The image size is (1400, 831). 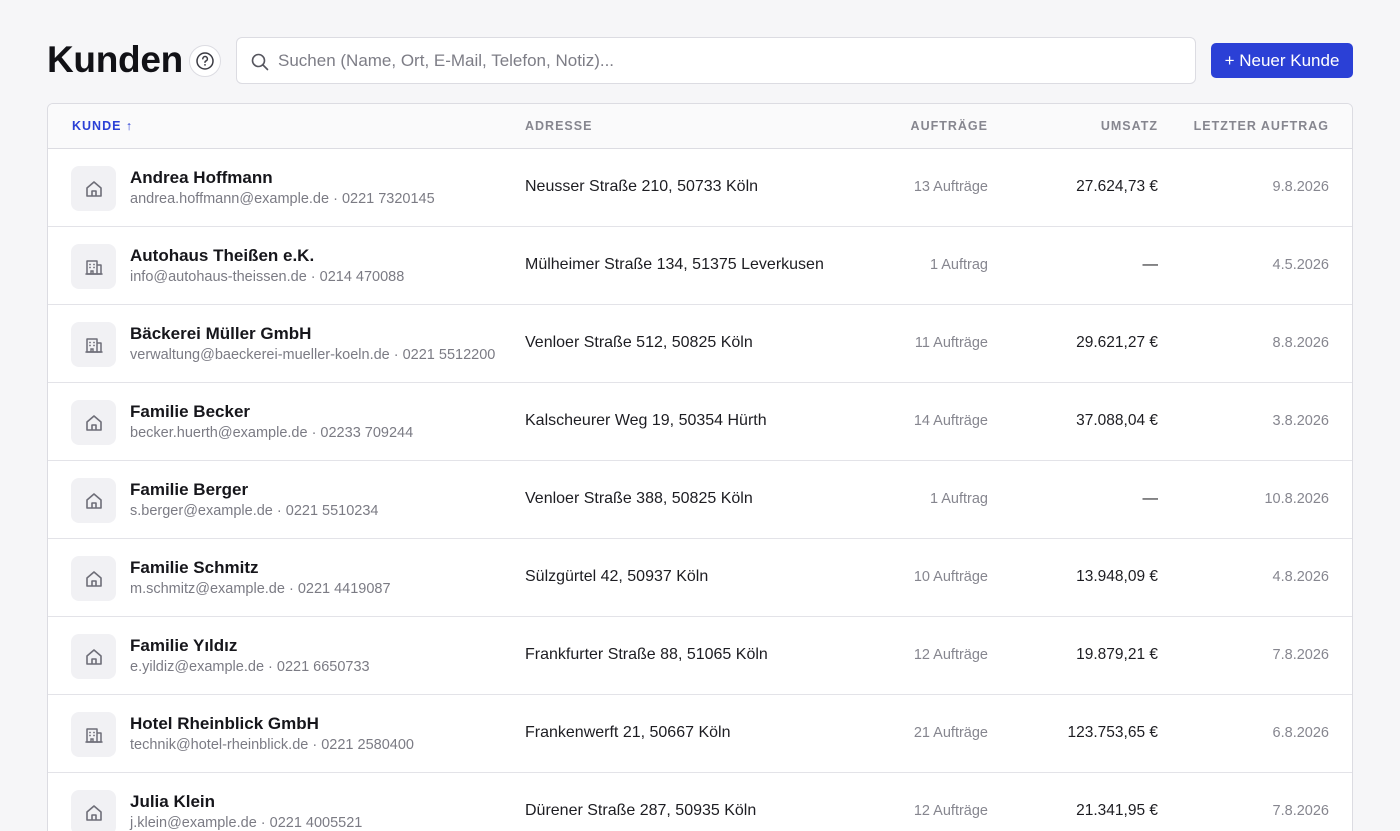 What do you see at coordinates (558, 126) in the screenshot?
I see `column-header-adresse: ADRESSE` at bounding box center [558, 126].